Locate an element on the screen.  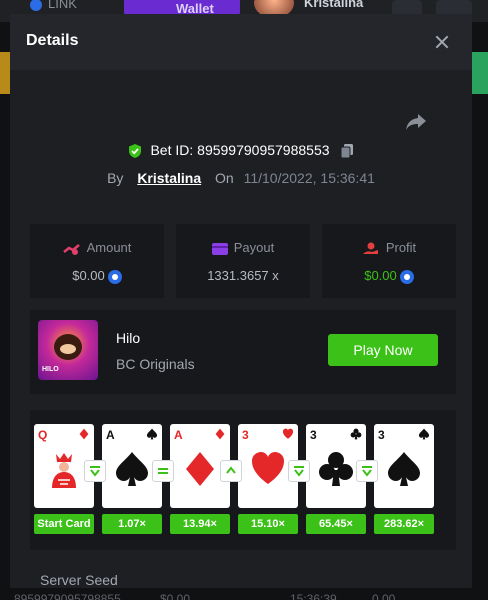
queen-figure-icon is located at coordinates (64, 470).